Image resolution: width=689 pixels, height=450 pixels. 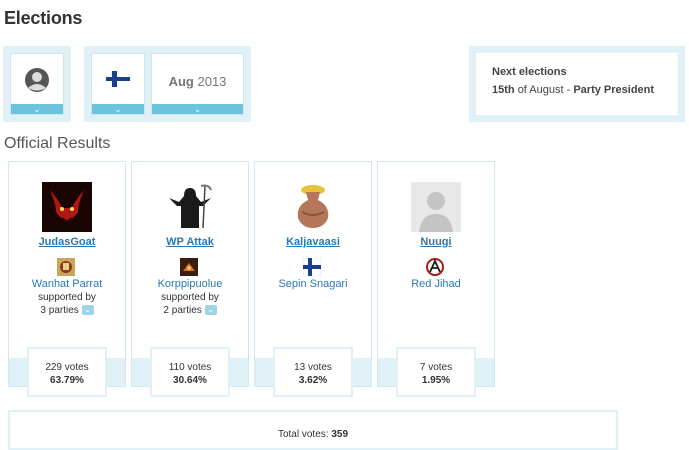 I want to click on vase-avatar-icon, so click(x=313, y=207).